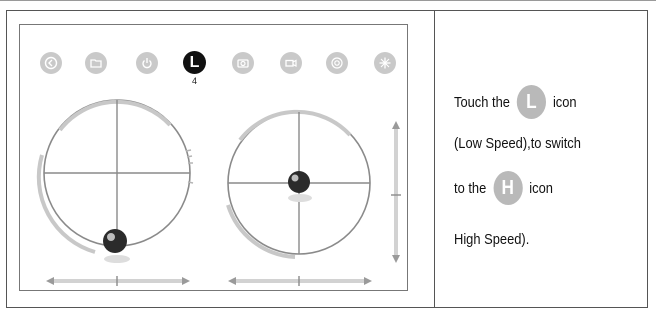 This screenshot has width=656, height=312. I want to click on low-speed-letter: L, so click(194, 62).